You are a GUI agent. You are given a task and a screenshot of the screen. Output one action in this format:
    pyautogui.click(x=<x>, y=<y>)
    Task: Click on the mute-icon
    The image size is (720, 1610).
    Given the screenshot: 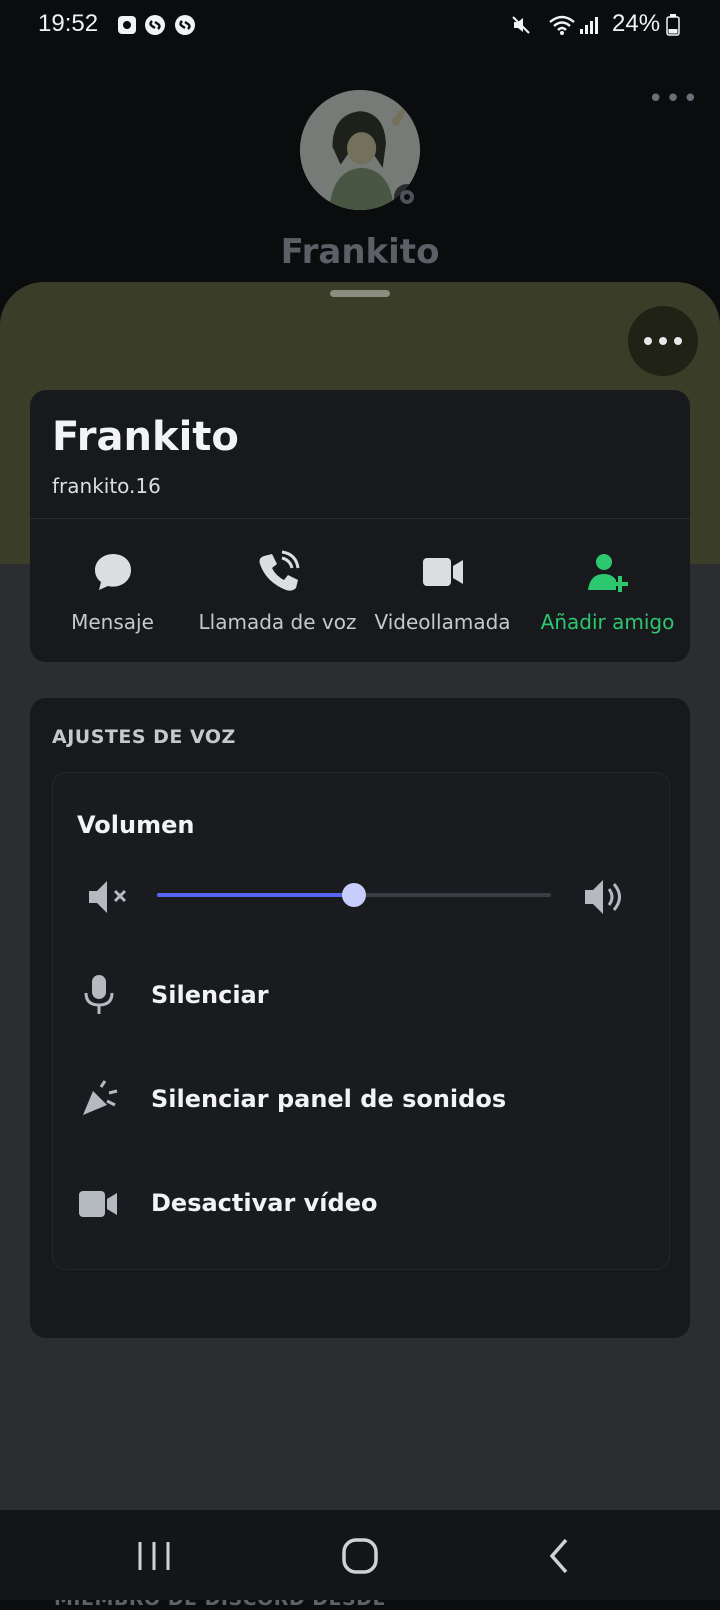 What is the action you would take?
    pyautogui.click(x=521, y=25)
    